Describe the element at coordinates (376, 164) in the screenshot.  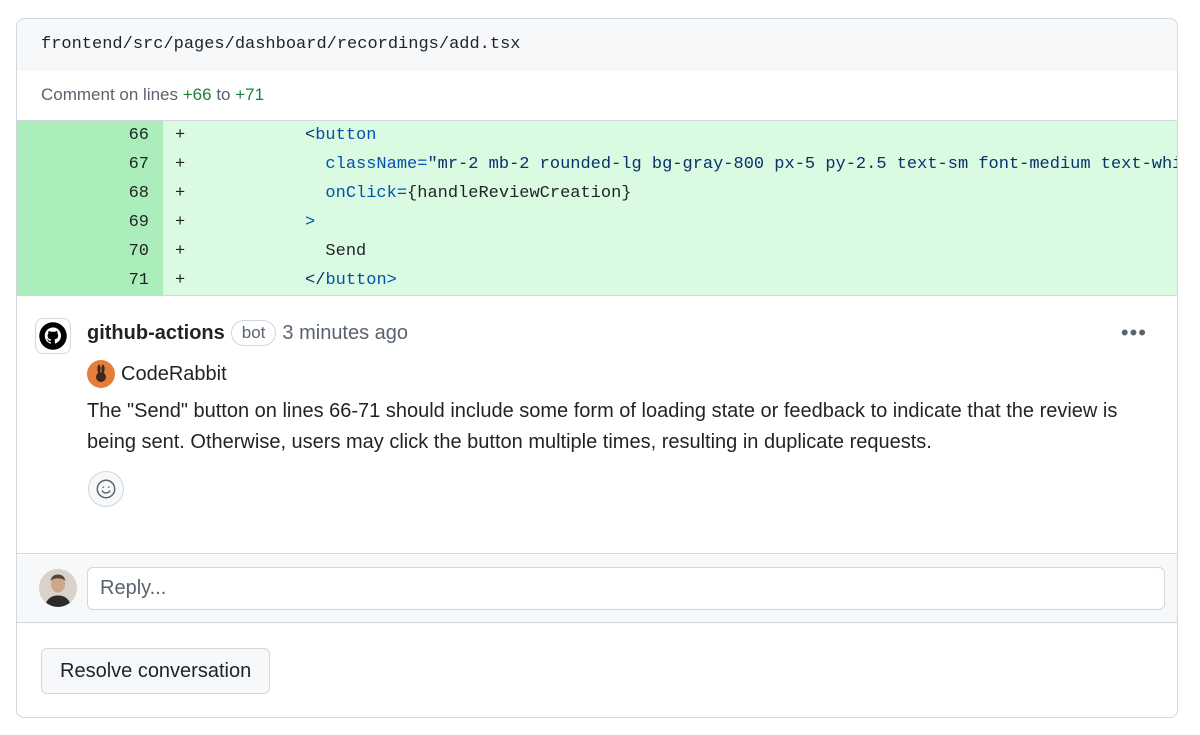
I see `code-token: className=` at that location.